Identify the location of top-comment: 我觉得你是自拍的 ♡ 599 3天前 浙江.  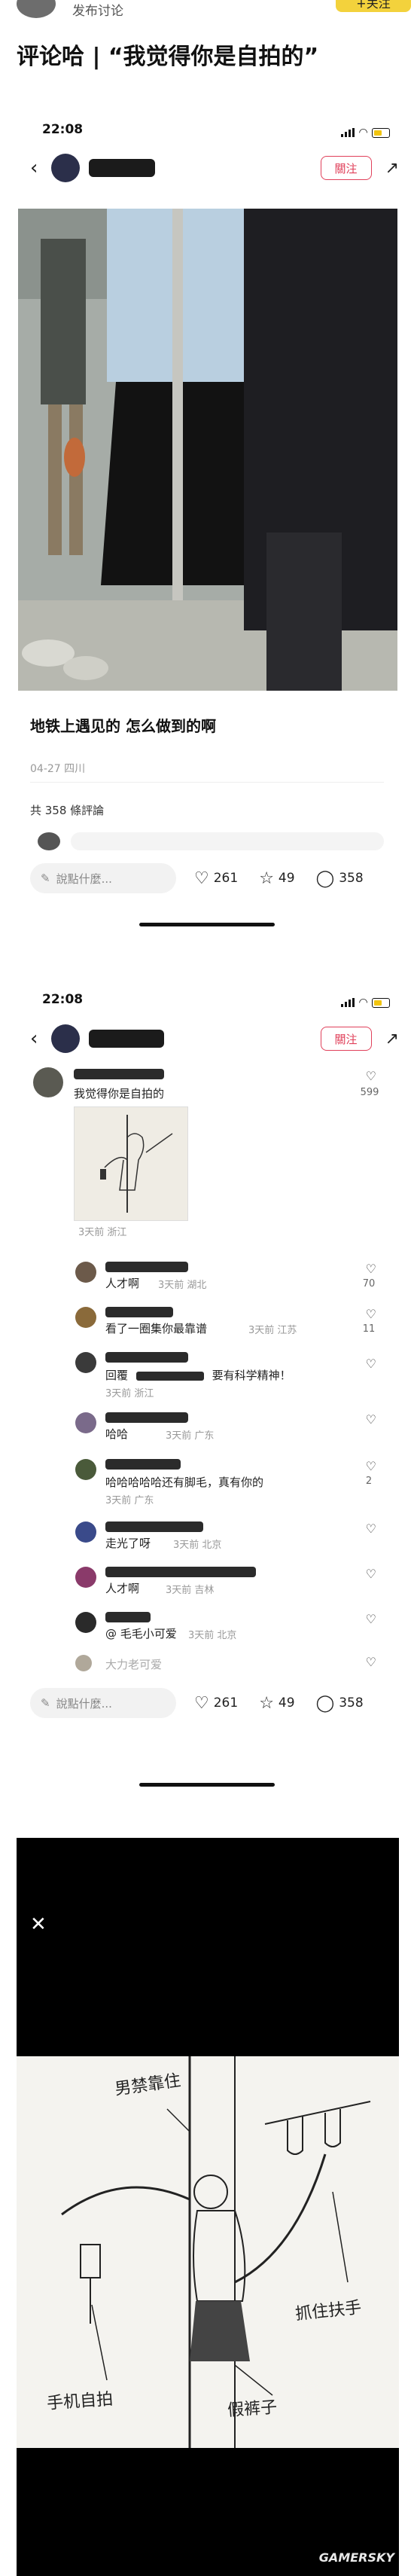
(207, 1153).